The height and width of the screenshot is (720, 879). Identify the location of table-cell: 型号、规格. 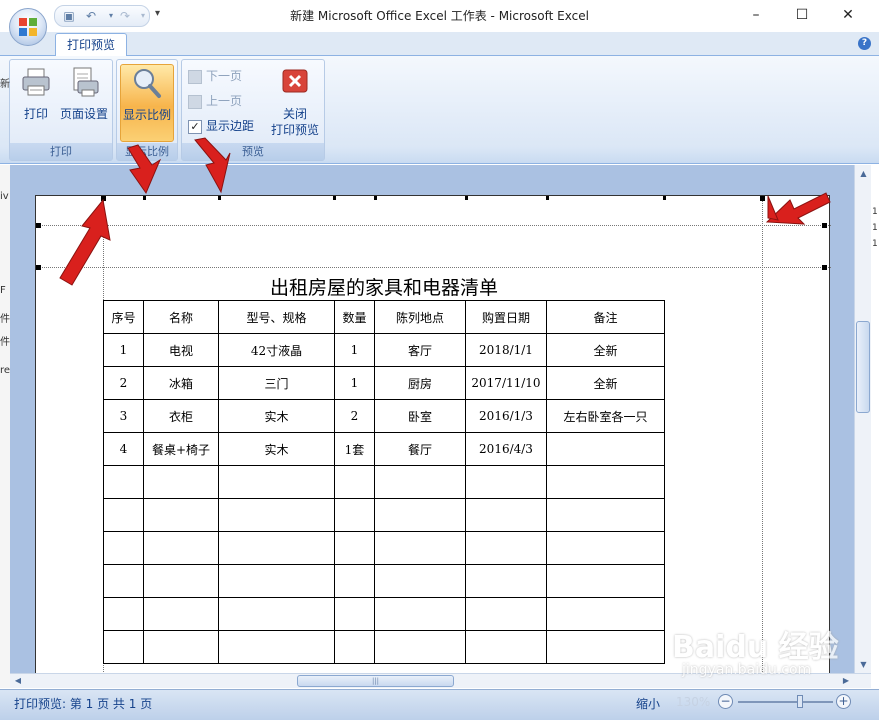
(276, 317).